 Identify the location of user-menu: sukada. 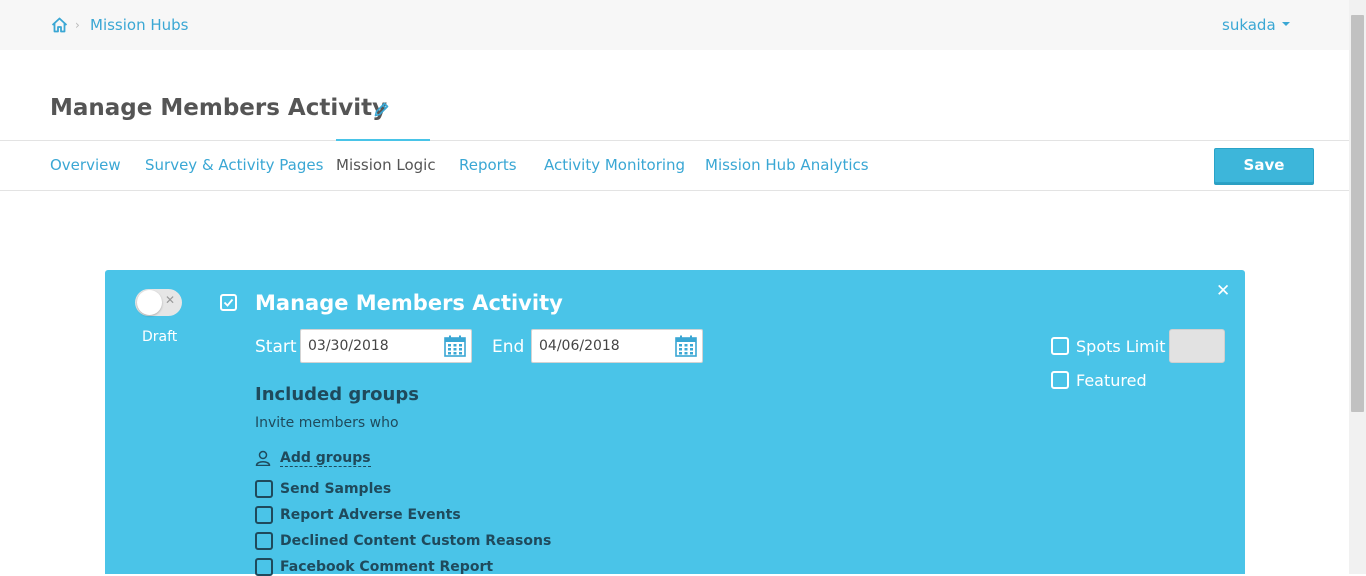
(1256, 25).